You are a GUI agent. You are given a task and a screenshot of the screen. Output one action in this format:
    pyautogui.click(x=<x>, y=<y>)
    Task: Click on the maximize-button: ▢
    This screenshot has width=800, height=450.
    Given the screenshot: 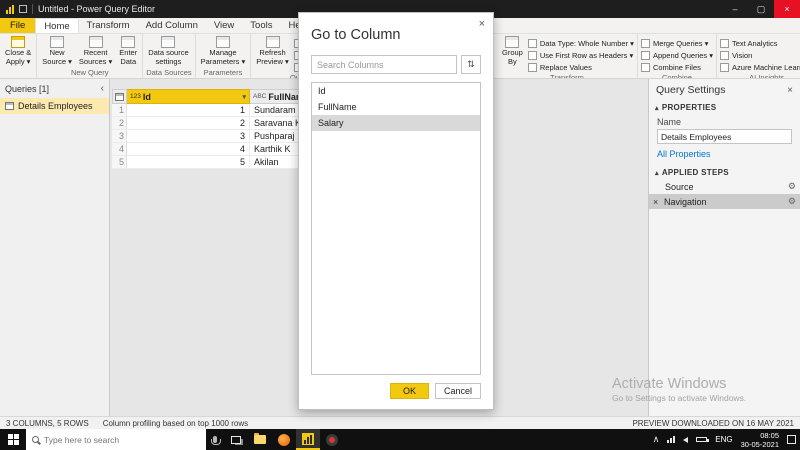 What is the action you would take?
    pyautogui.click(x=761, y=9)
    